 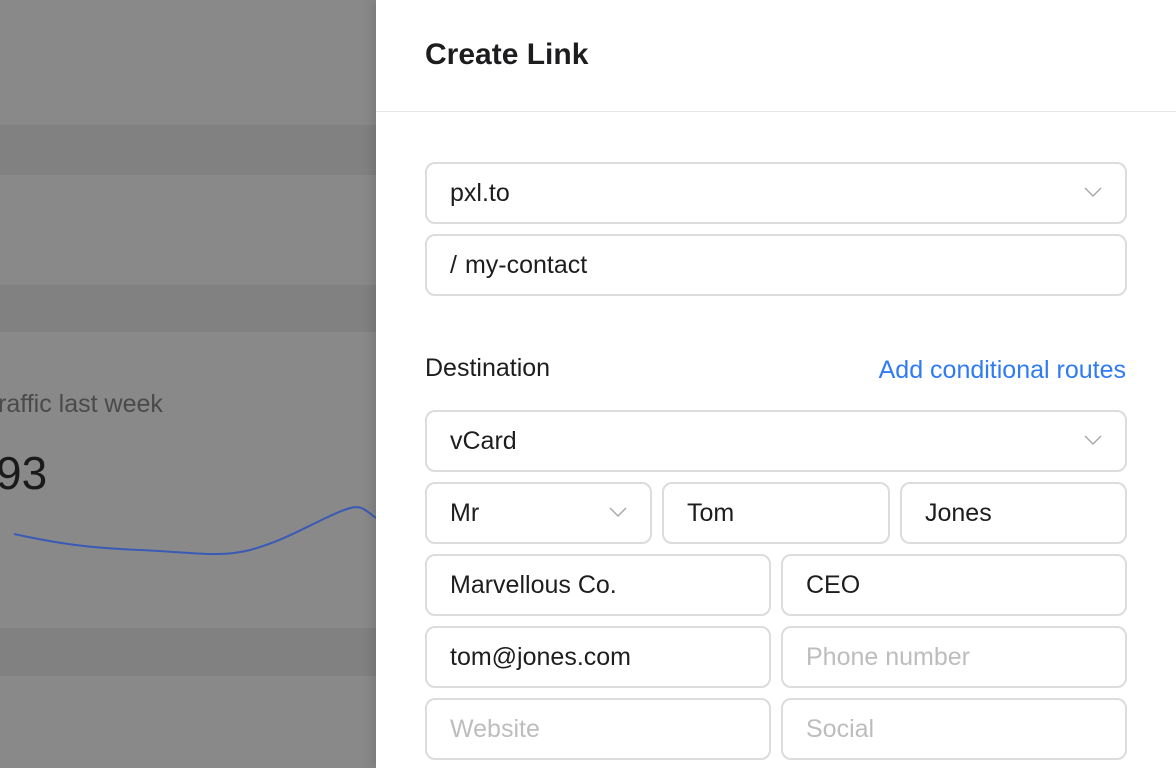 I want to click on slug-prefix: /, so click(x=453, y=264).